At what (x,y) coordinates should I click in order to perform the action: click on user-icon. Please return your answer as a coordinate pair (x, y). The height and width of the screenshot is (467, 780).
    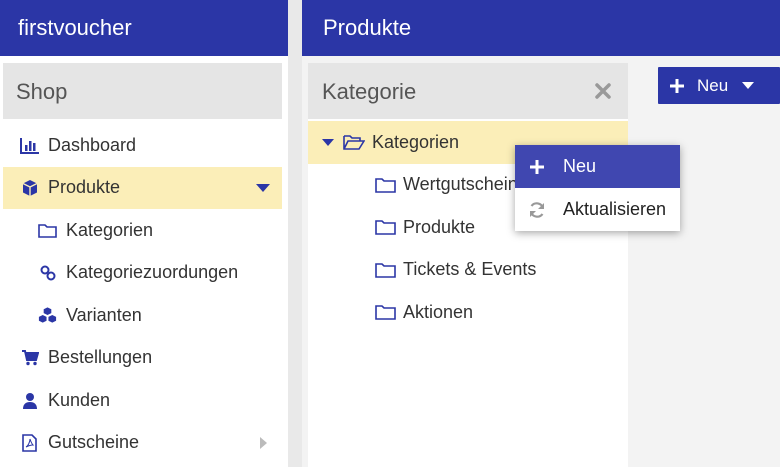
    Looking at the image, I should click on (29, 400).